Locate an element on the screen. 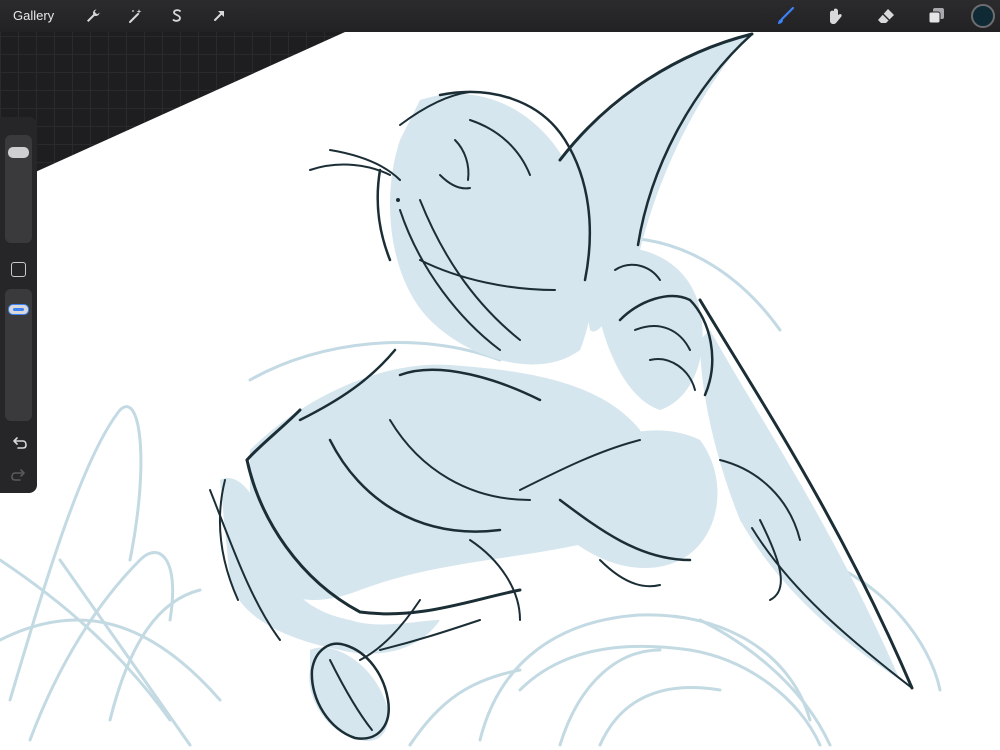  redo-icon is located at coordinates (18, 475).